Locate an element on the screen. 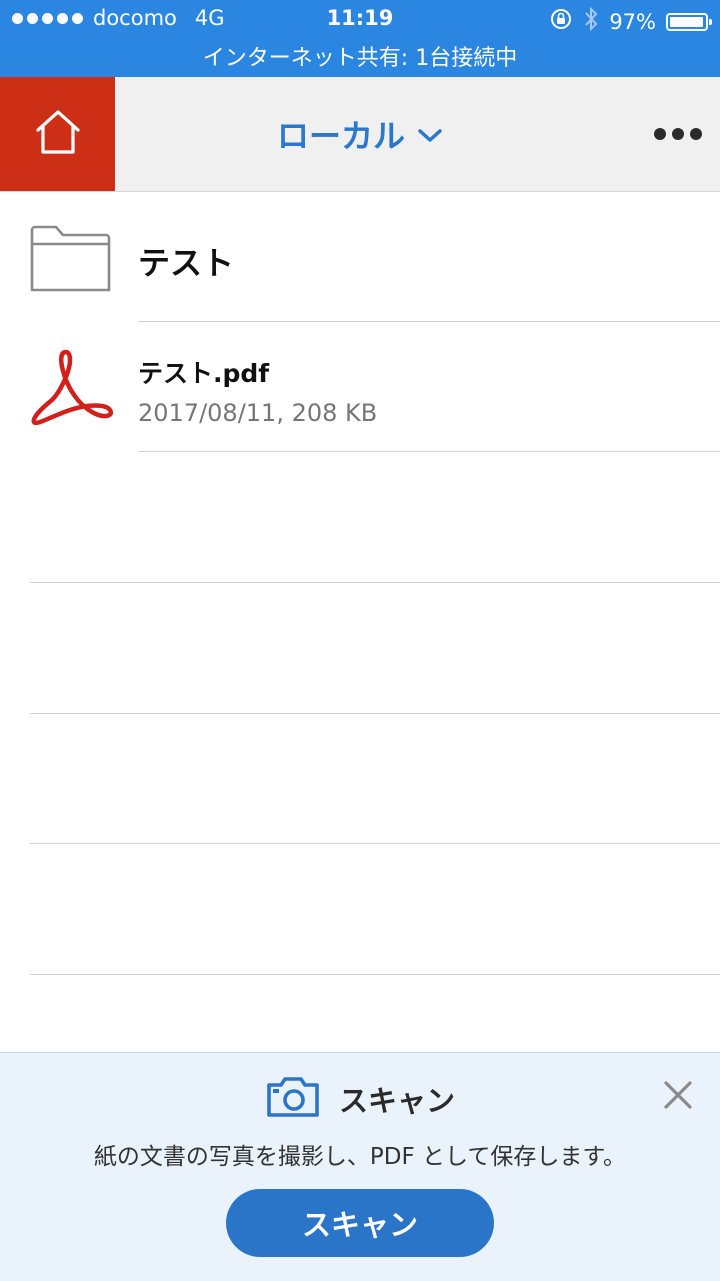 This screenshot has width=720, height=1281. banner-title: スキャン is located at coordinates (396, 1101).